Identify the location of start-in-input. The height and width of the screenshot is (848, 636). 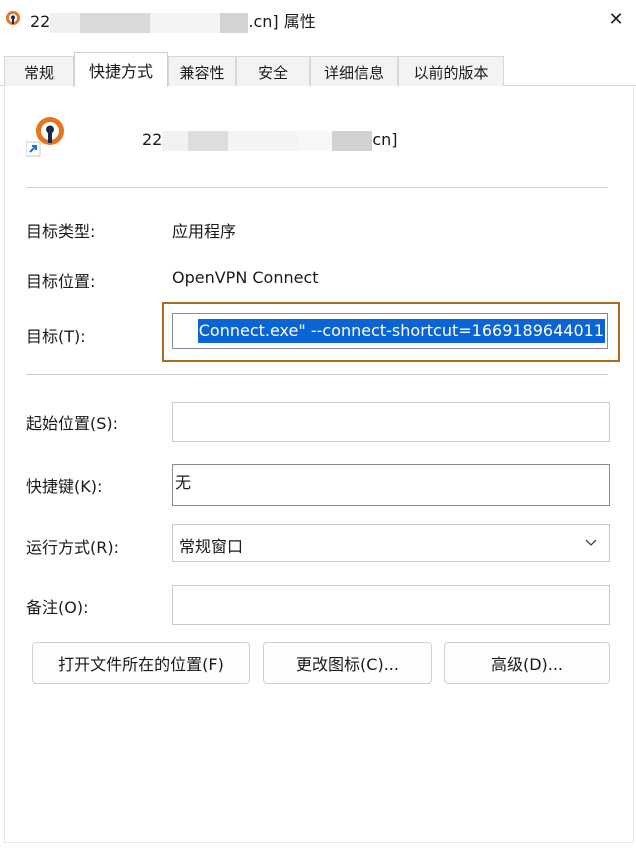
(391, 422).